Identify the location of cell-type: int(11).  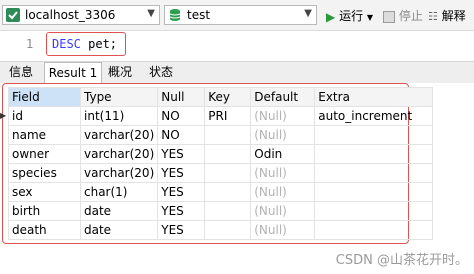
(119, 116).